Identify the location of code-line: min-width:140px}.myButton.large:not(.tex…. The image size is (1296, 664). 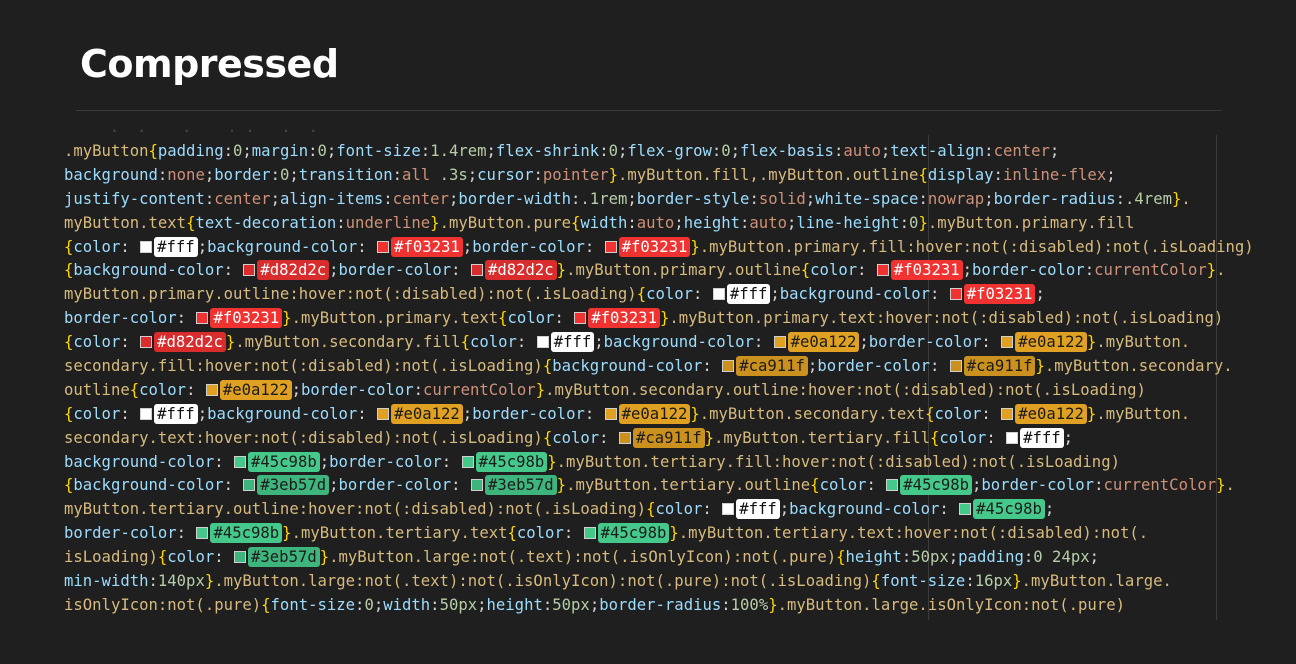
(659, 582).